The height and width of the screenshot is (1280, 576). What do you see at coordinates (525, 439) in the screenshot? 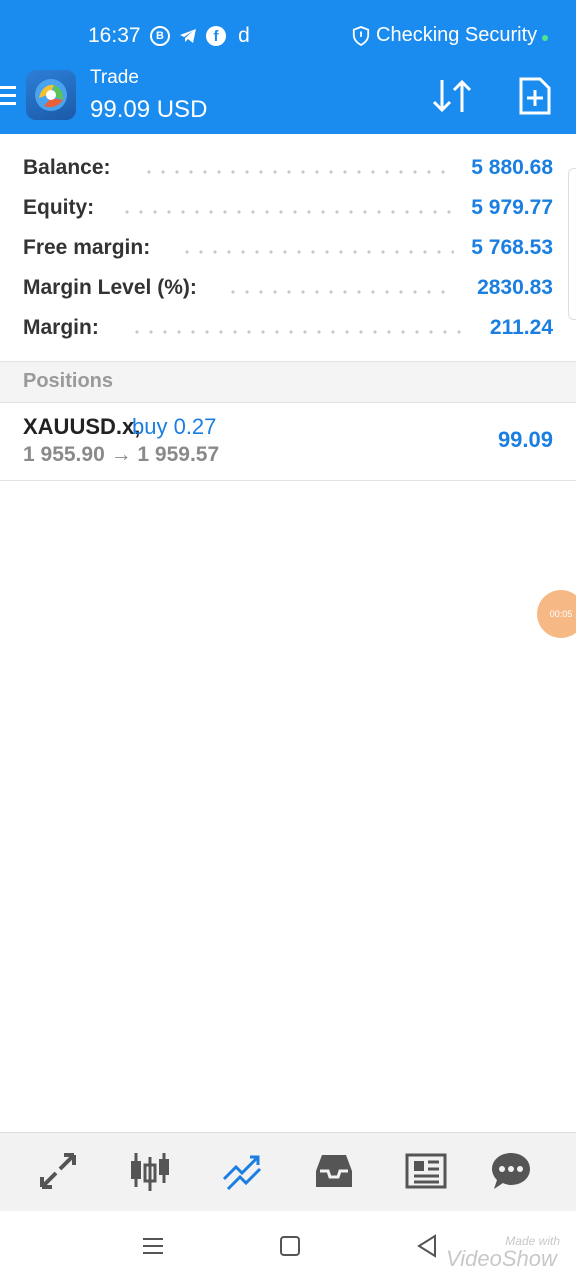
I see `position-profit: 99.09` at bounding box center [525, 439].